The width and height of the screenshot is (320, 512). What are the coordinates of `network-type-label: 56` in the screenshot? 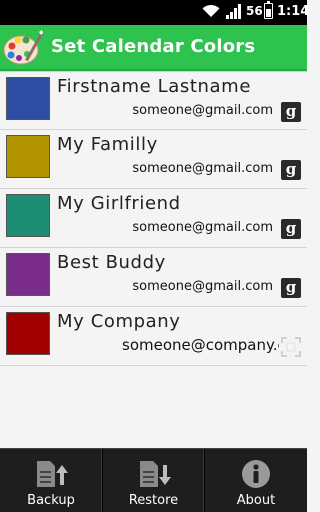 It's located at (254, 11).